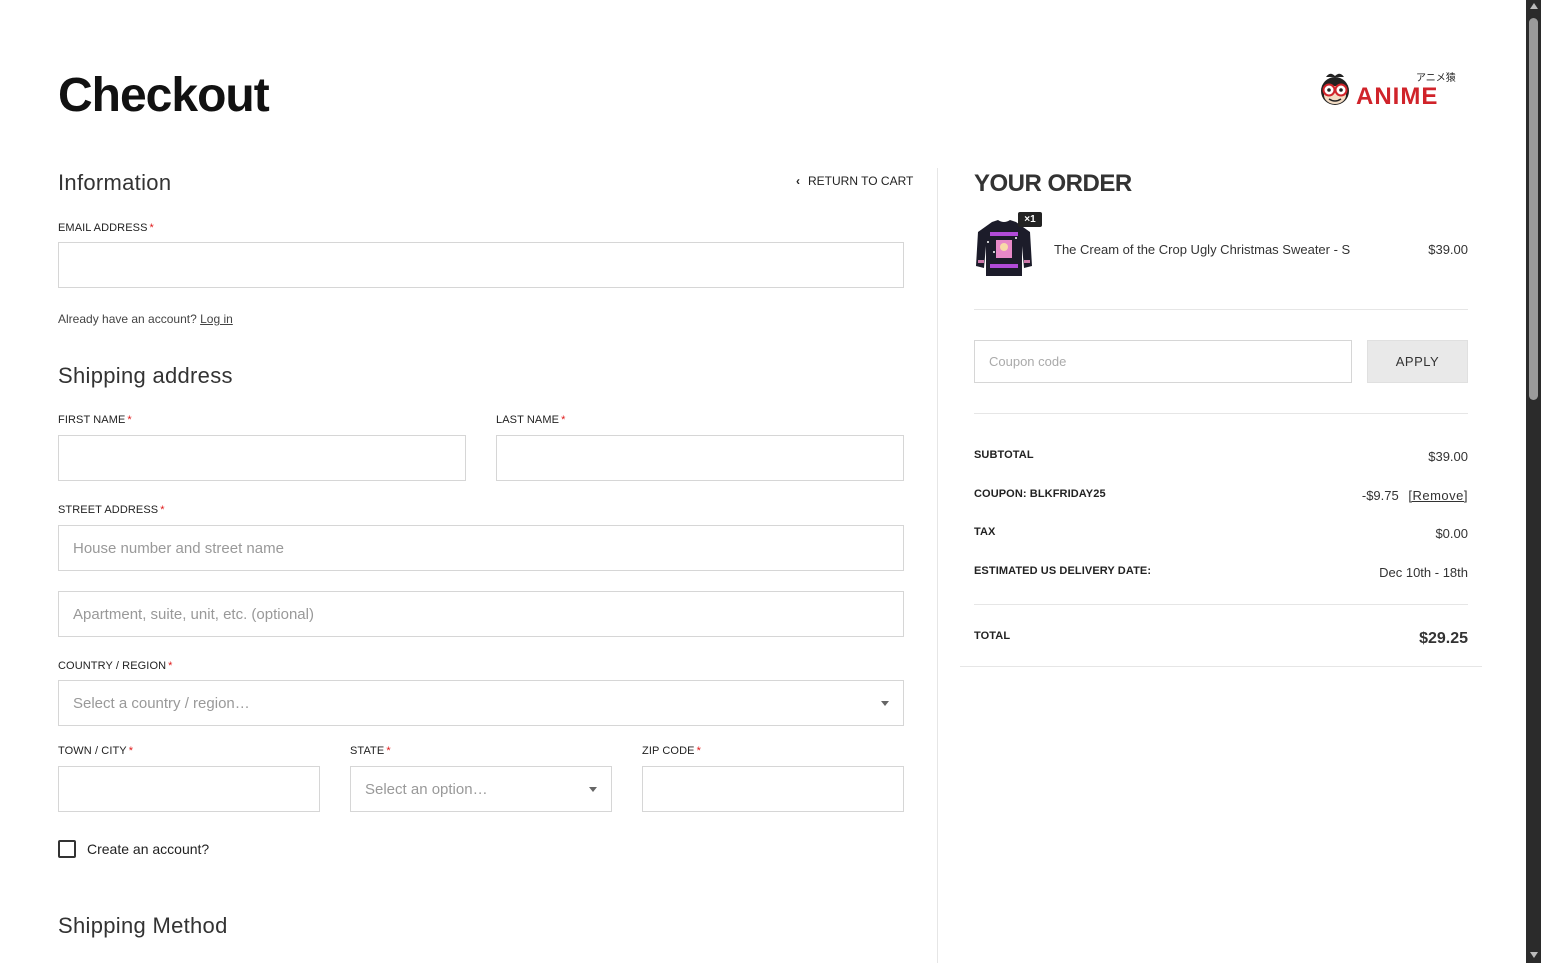  What do you see at coordinates (1040, 494) in the screenshot?
I see `coupon-label: COUPON: BLKFRIDAY25` at bounding box center [1040, 494].